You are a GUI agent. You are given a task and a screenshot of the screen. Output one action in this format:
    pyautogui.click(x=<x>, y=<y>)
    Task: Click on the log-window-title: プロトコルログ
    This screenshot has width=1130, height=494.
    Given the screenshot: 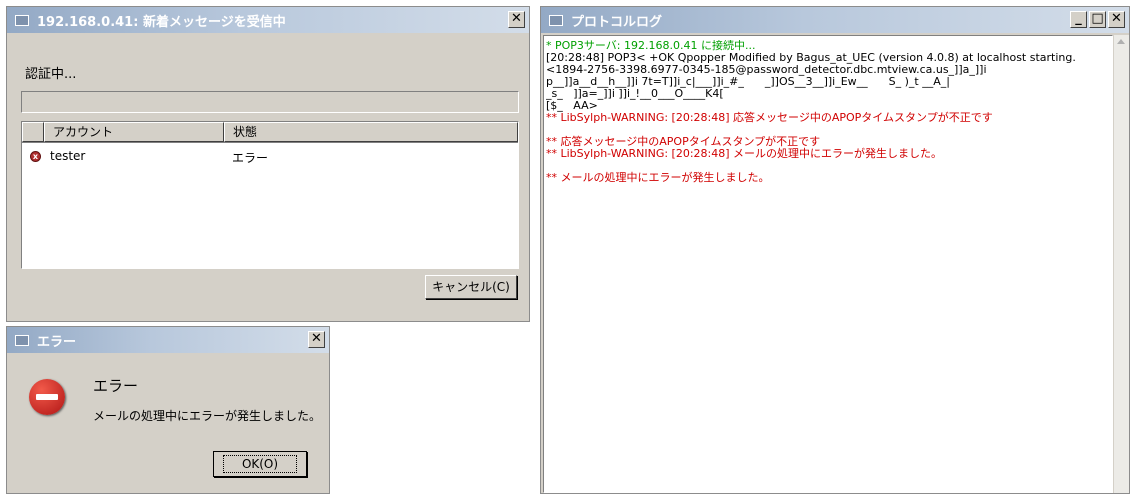 What is the action you would take?
    pyautogui.click(x=617, y=22)
    